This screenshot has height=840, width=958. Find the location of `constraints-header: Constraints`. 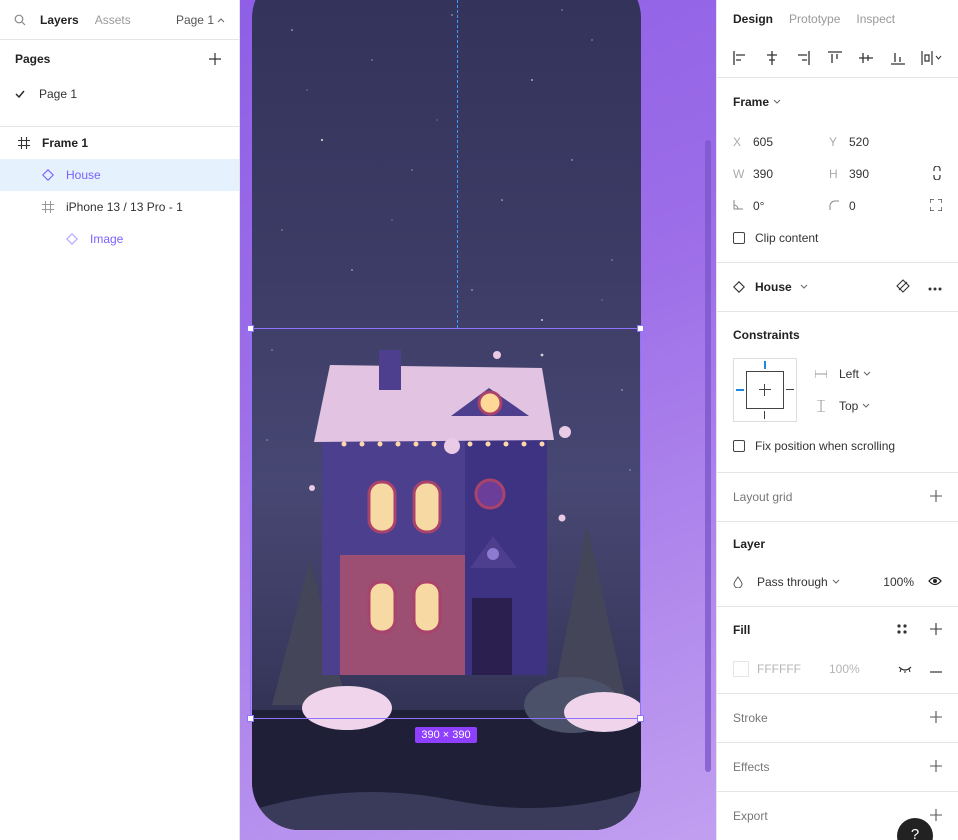

constraints-header: Constraints is located at coordinates (837, 335).